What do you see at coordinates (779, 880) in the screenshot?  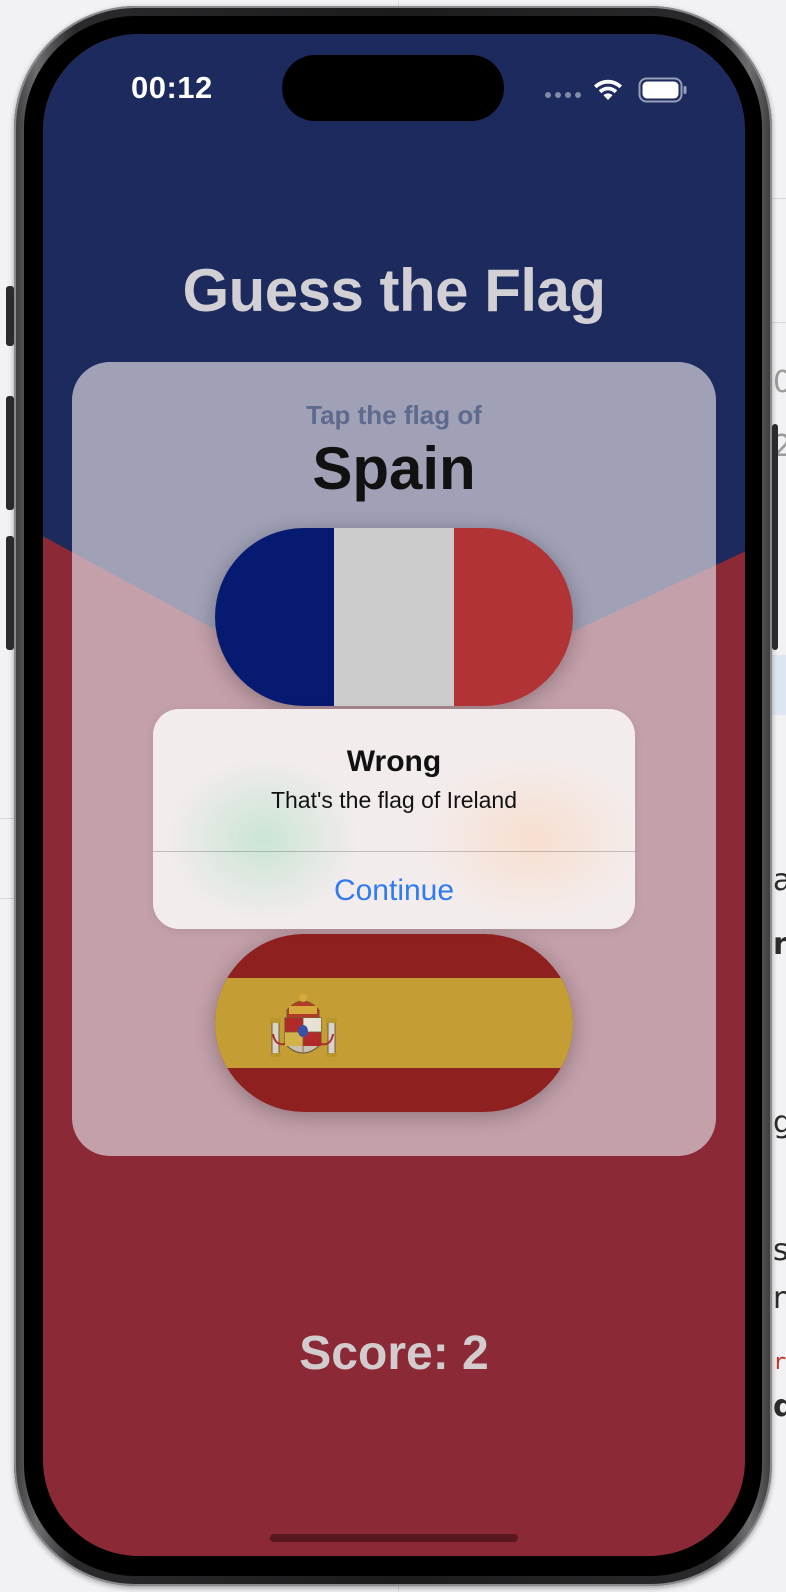 I see `partial-text: a` at bounding box center [779, 880].